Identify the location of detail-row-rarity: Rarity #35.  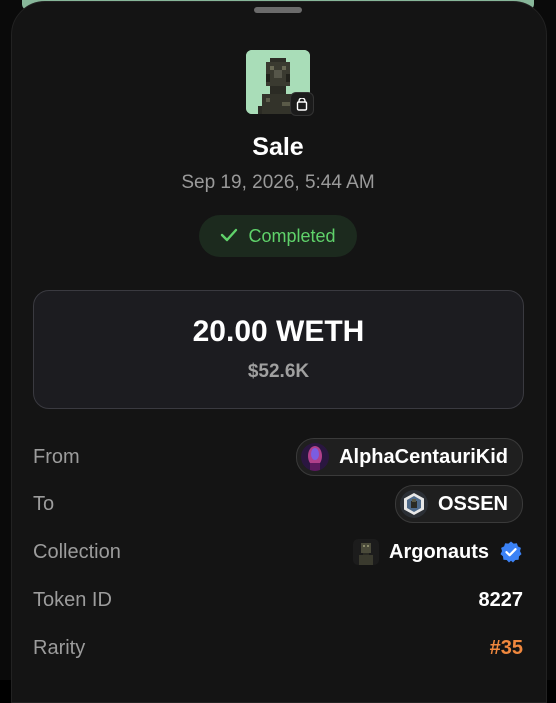
(278, 648).